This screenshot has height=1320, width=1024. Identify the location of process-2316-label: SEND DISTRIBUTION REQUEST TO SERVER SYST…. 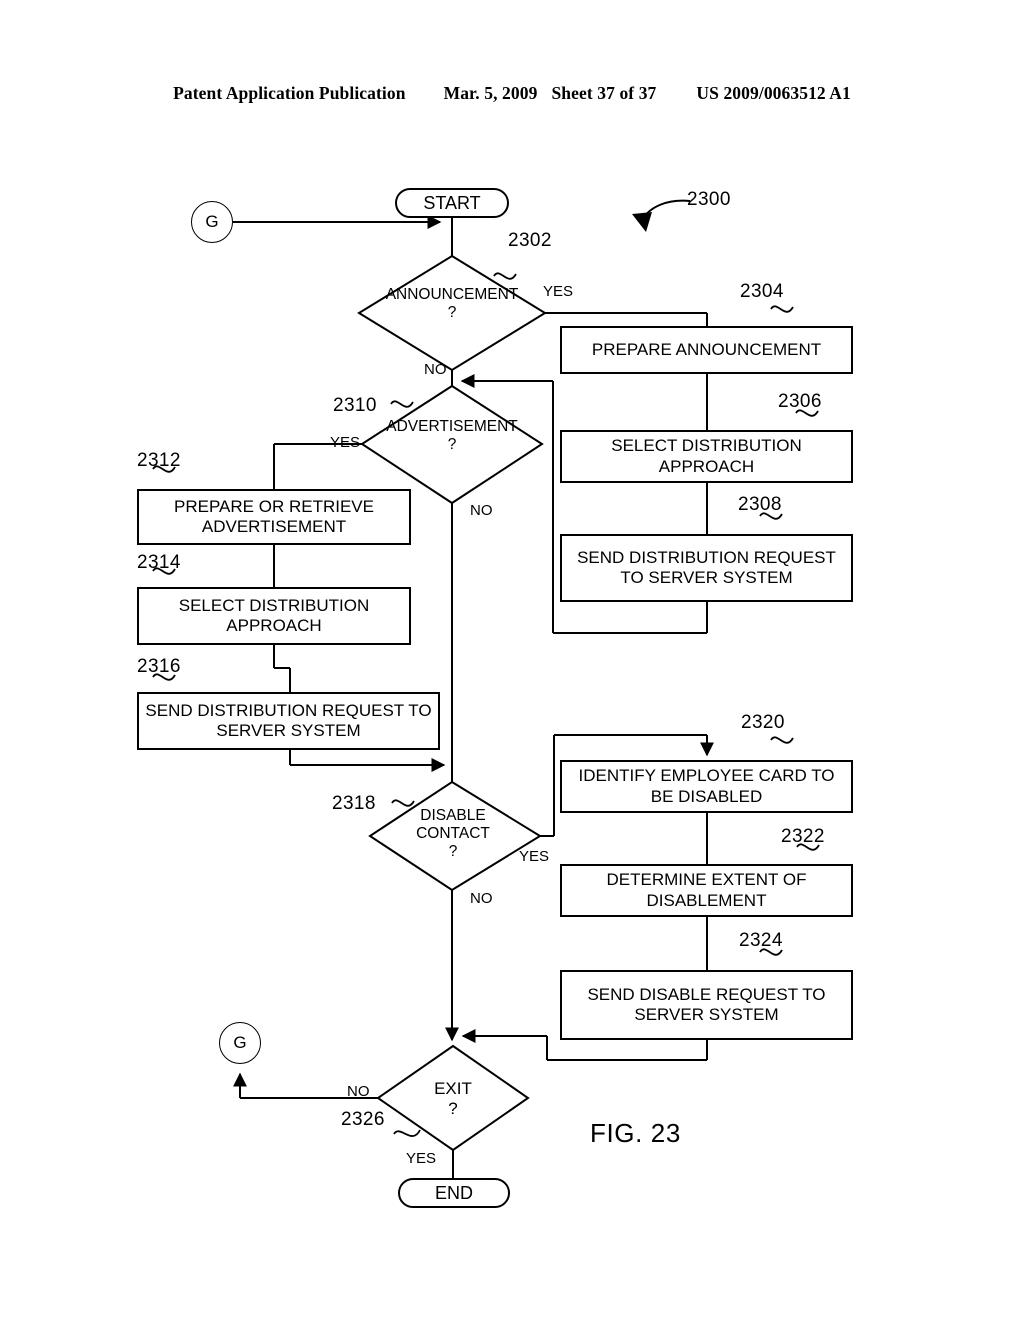
(288, 720).